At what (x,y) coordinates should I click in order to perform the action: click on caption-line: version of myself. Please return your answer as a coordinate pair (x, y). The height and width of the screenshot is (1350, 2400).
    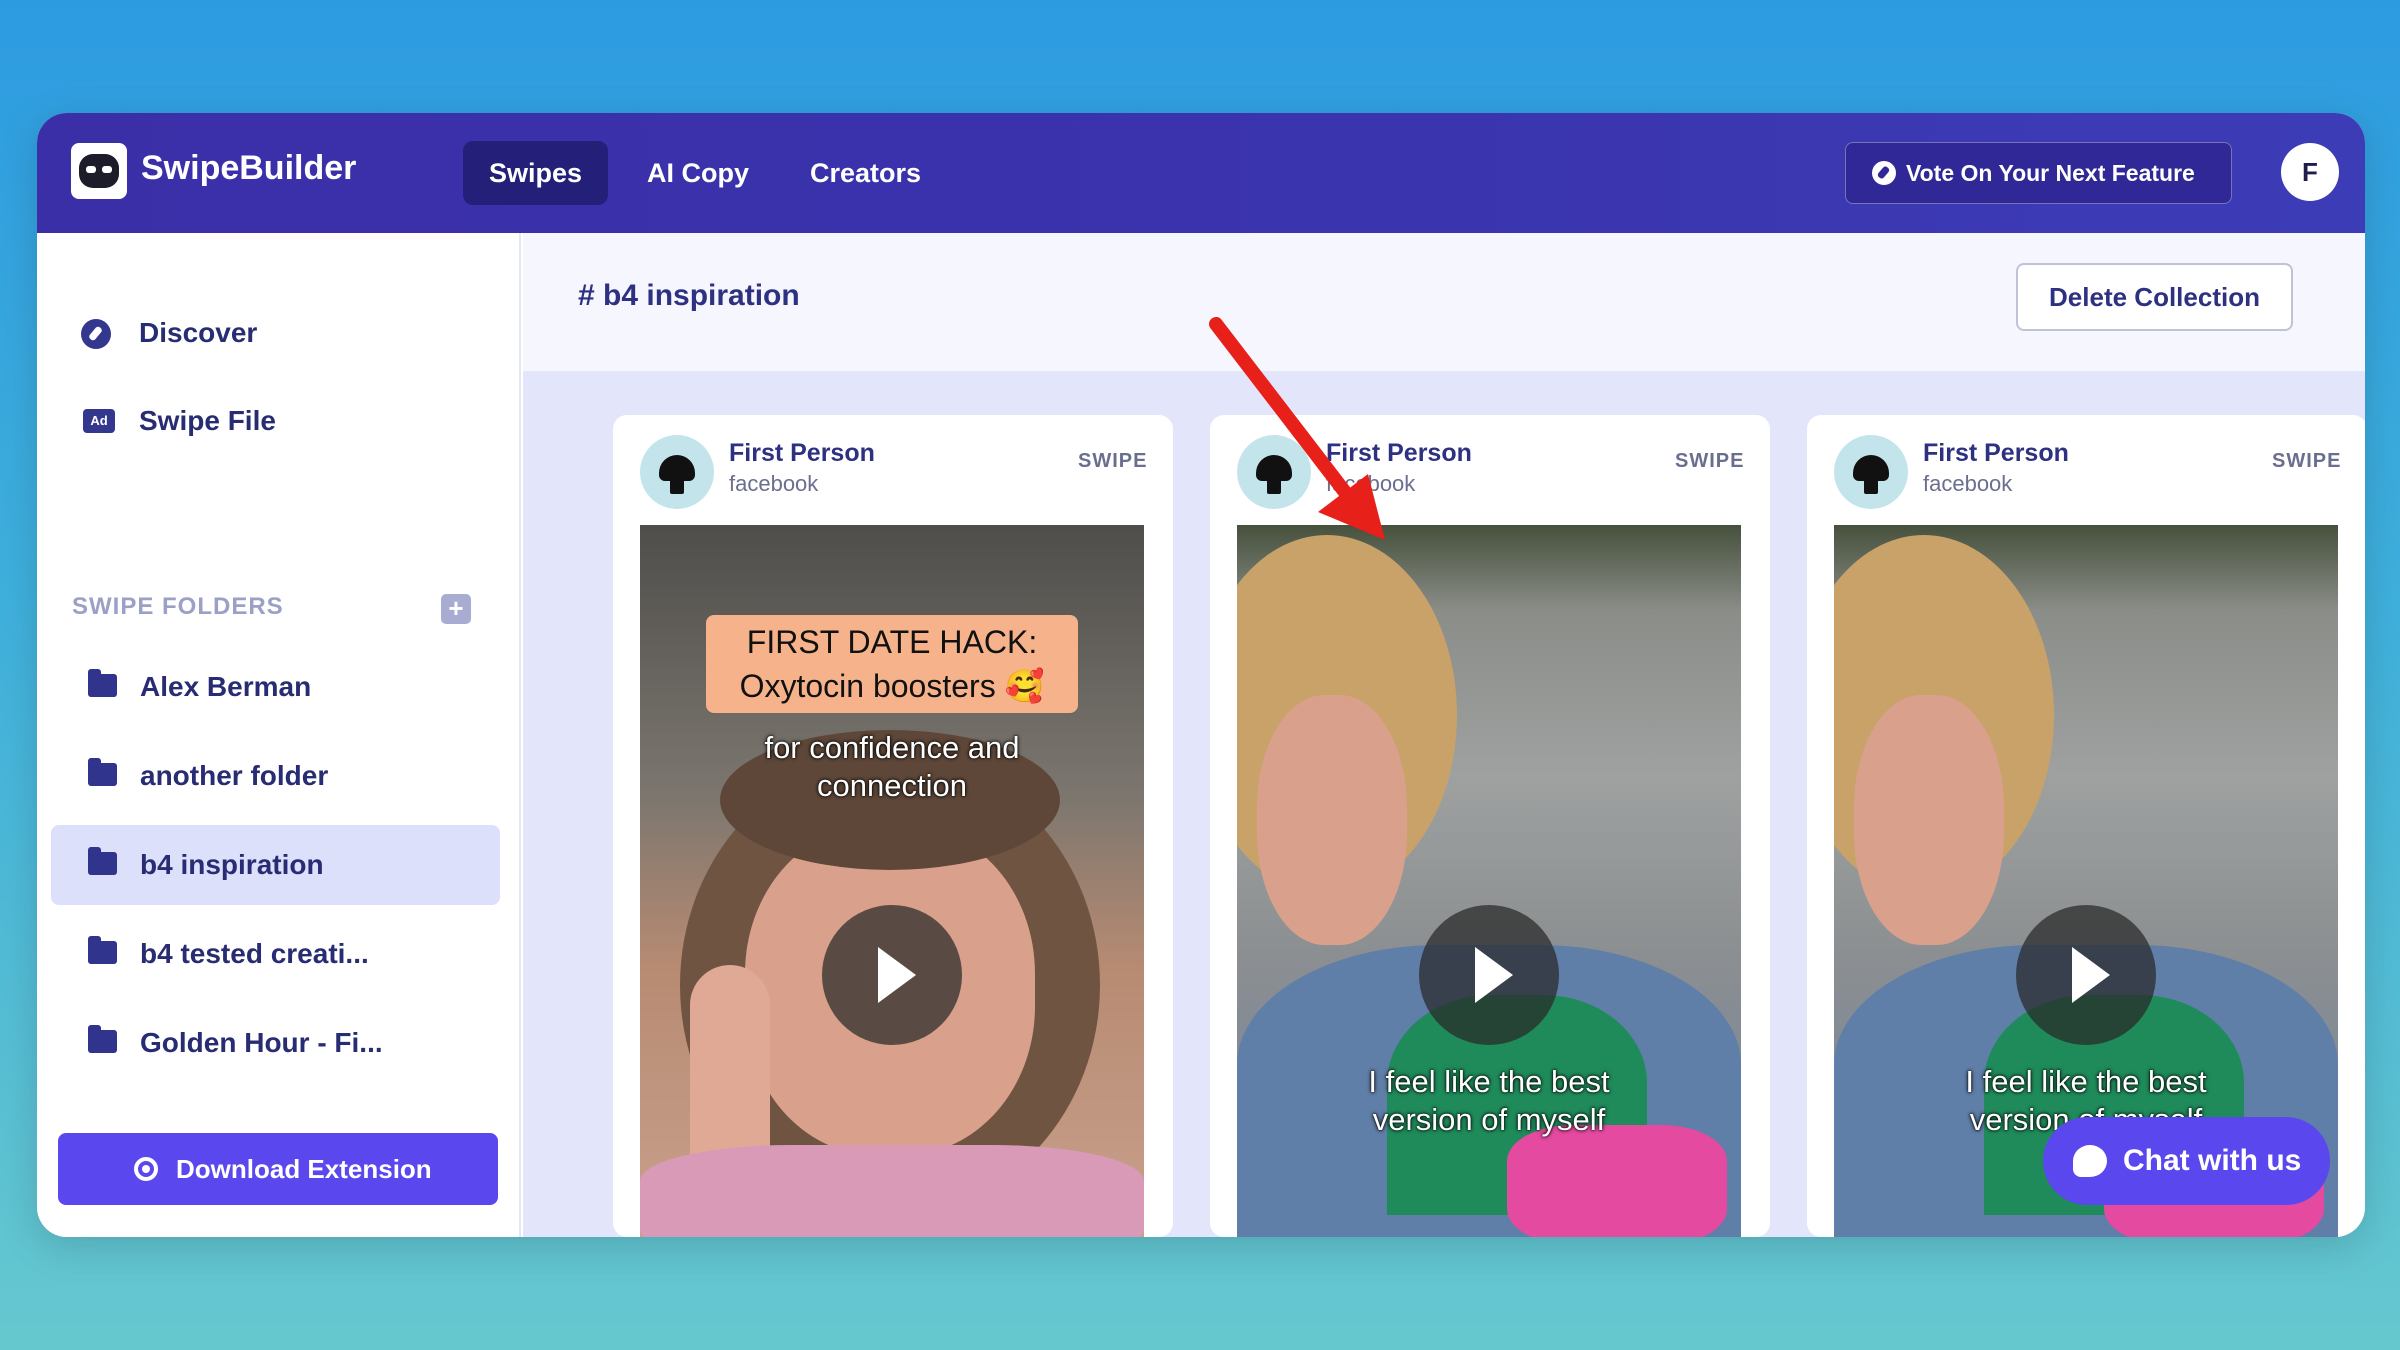
    Looking at the image, I should click on (1489, 1119).